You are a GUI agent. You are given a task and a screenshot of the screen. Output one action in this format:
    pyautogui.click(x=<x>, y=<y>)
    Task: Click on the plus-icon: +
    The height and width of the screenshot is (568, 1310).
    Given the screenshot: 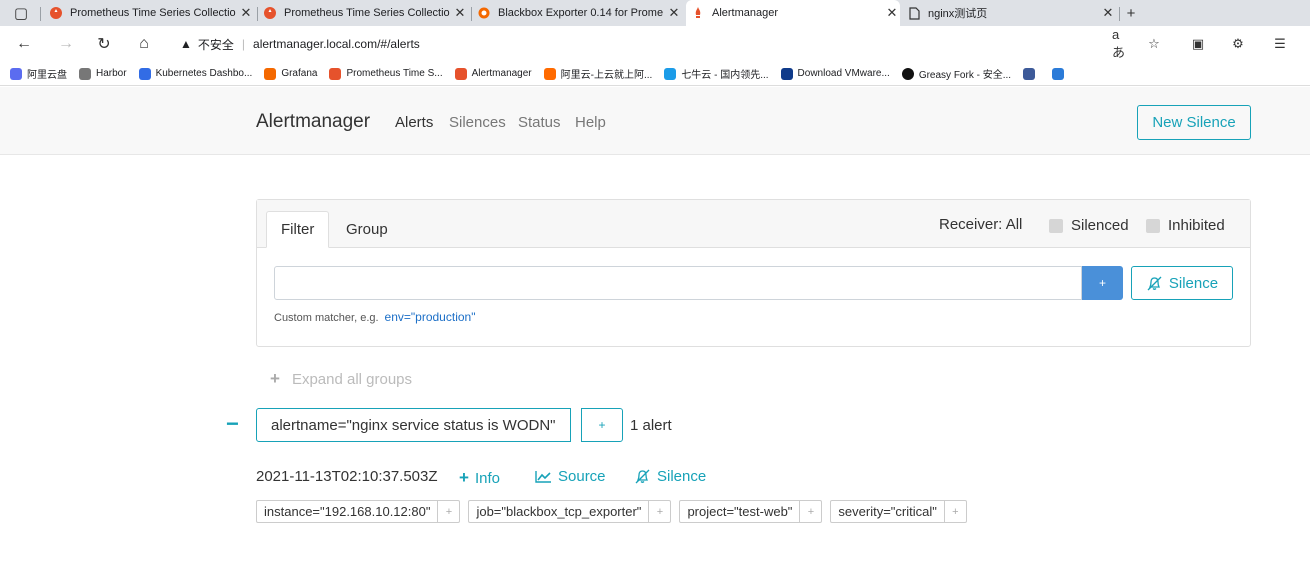 What is the action you would take?
    pyautogui.click(x=464, y=477)
    